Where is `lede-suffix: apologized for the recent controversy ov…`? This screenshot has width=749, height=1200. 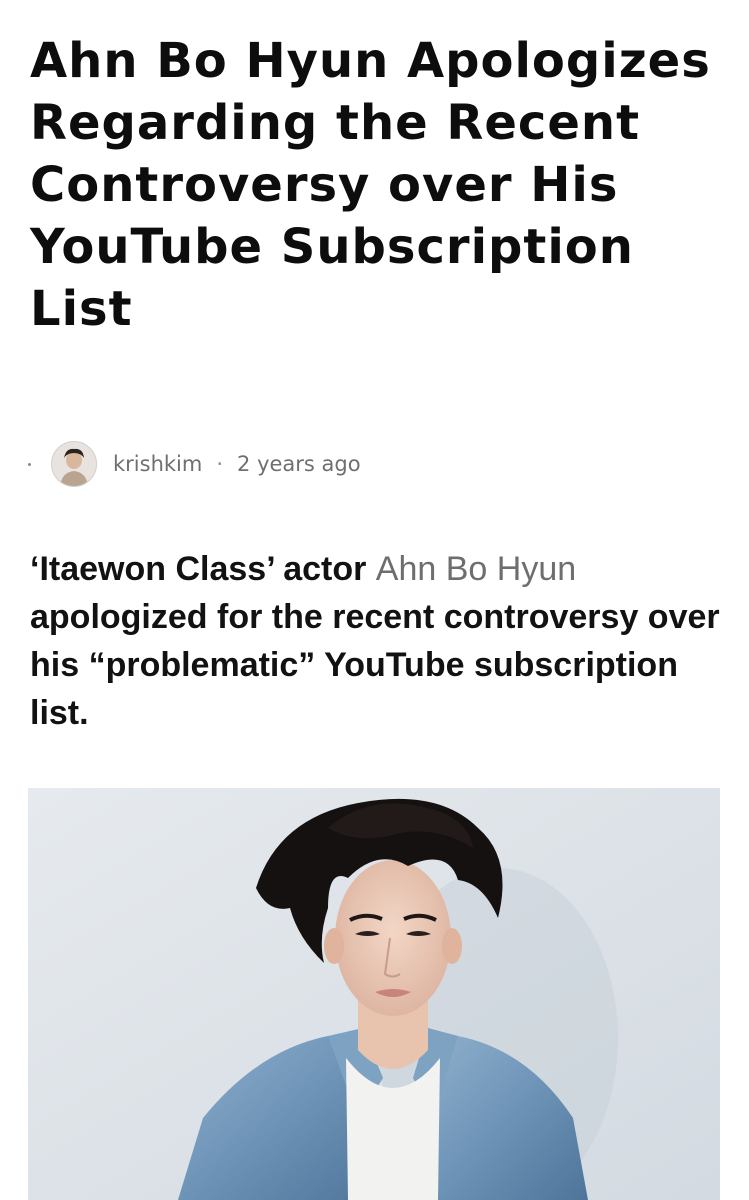 lede-suffix: apologized for the recent controversy ov… is located at coordinates (375, 665).